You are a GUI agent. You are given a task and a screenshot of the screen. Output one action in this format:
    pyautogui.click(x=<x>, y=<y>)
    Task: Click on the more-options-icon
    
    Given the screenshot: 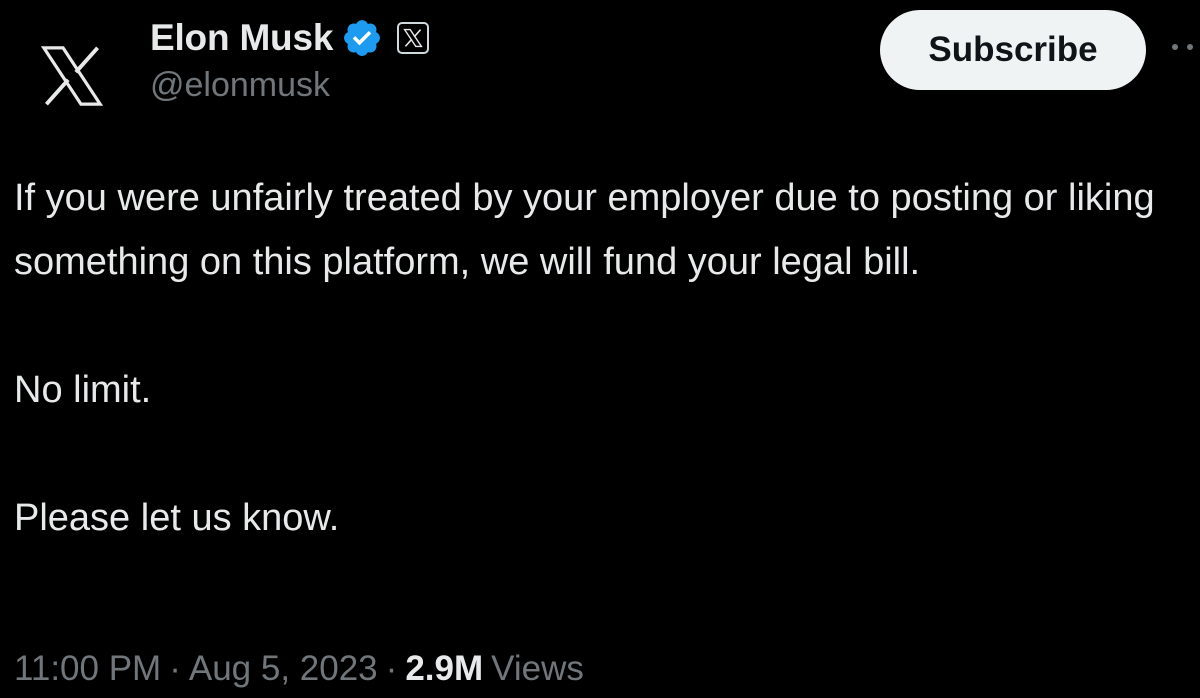 What is the action you would take?
    pyautogui.click(x=1186, y=47)
    